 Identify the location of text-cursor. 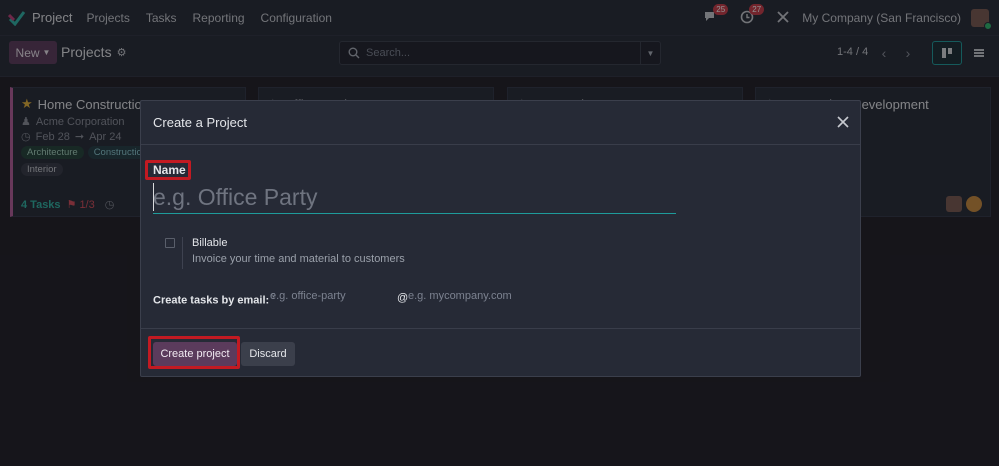
(153, 197).